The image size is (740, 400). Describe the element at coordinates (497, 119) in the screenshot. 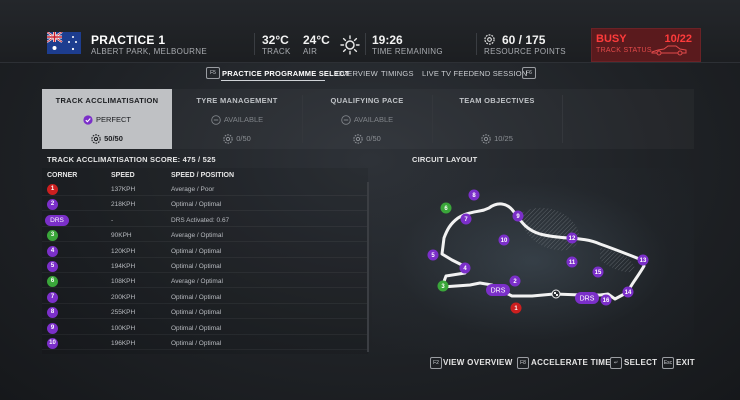

I see `programme-tile-team-objectives: TEAM OBJECTIVES 10/25` at that location.